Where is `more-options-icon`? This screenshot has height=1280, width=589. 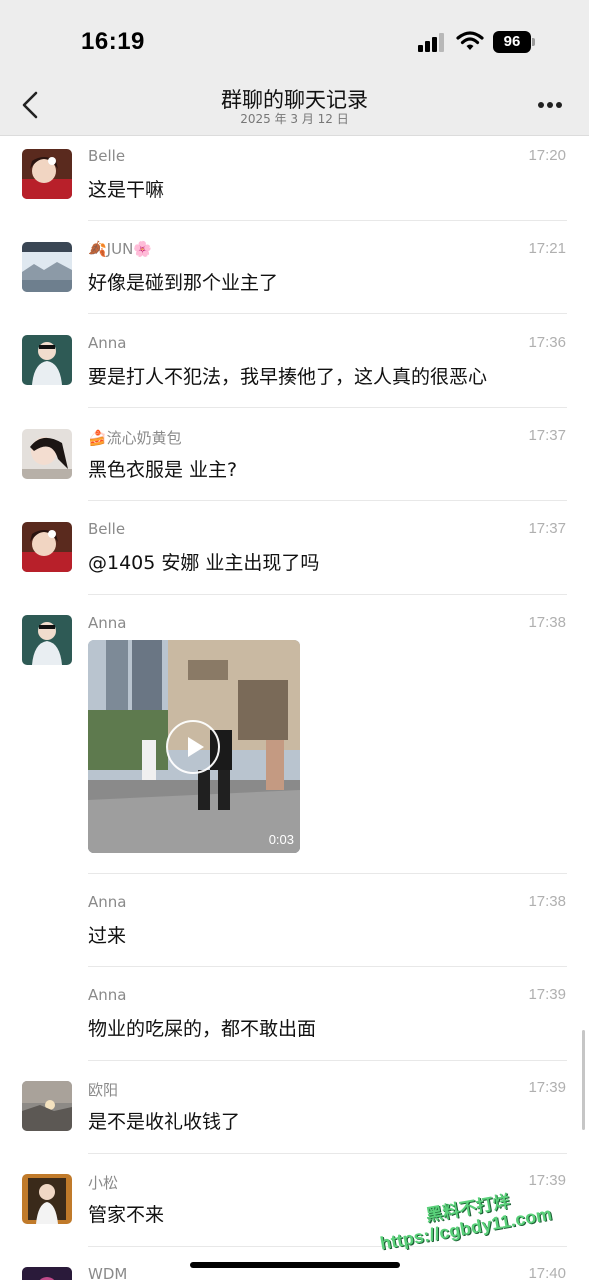
more-options-icon is located at coordinates (550, 105).